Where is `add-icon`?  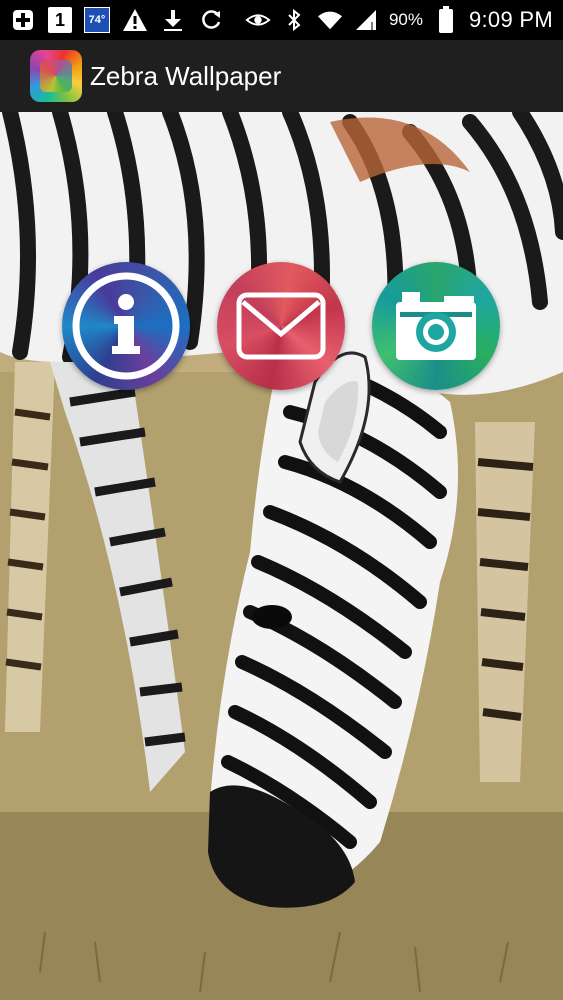
add-icon is located at coordinates (23, 20).